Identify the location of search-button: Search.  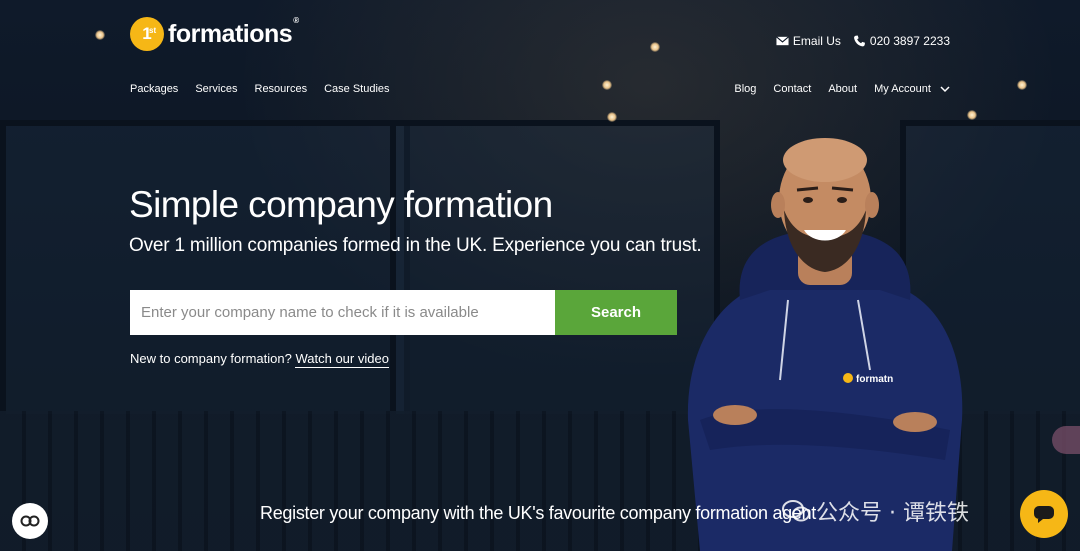
(616, 312).